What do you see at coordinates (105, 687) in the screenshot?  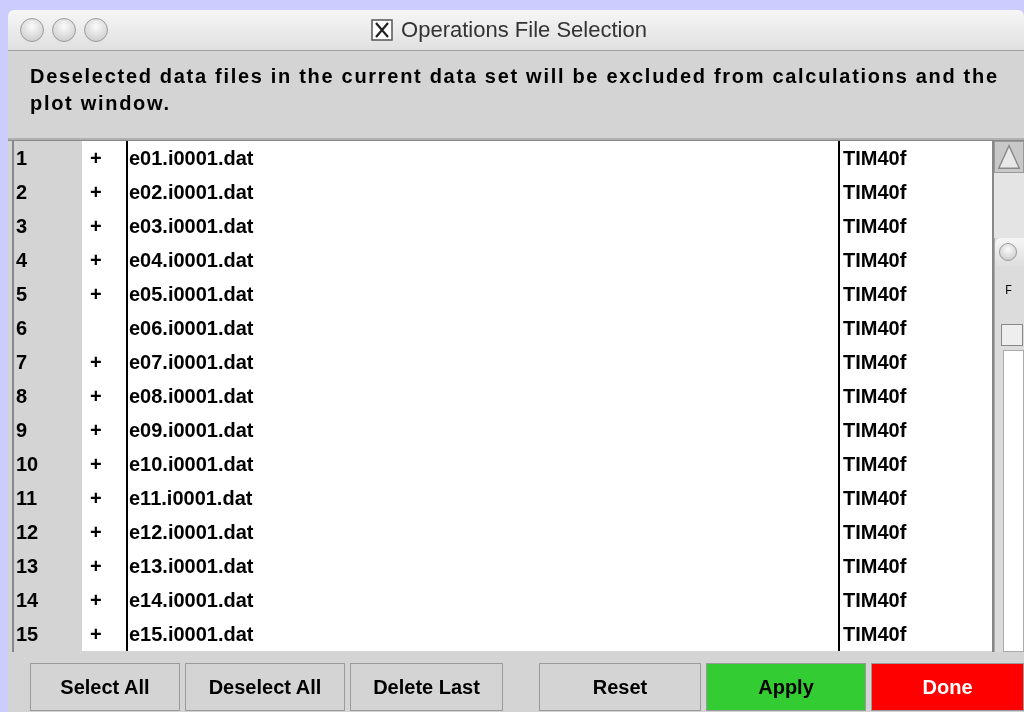 I see `action-button: Select All` at bounding box center [105, 687].